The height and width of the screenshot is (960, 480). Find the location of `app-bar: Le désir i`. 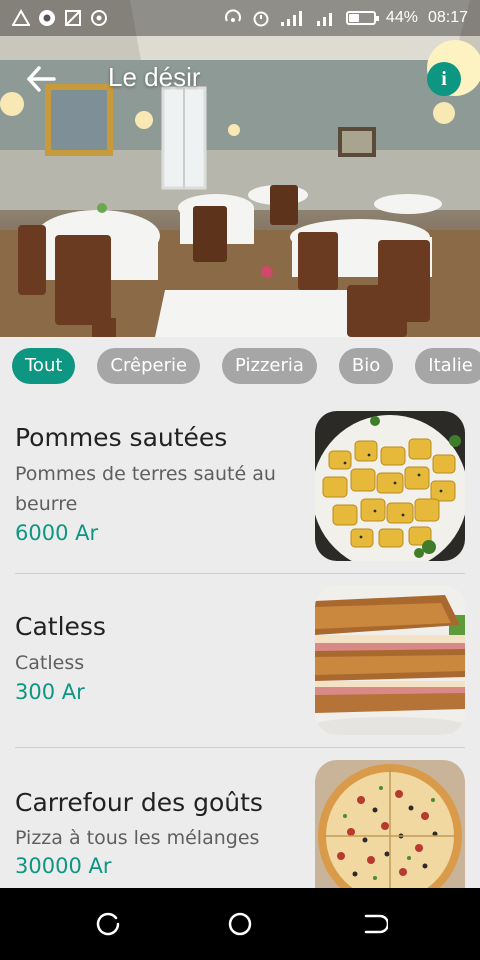

app-bar: Le désir i is located at coordinates (240, 78).